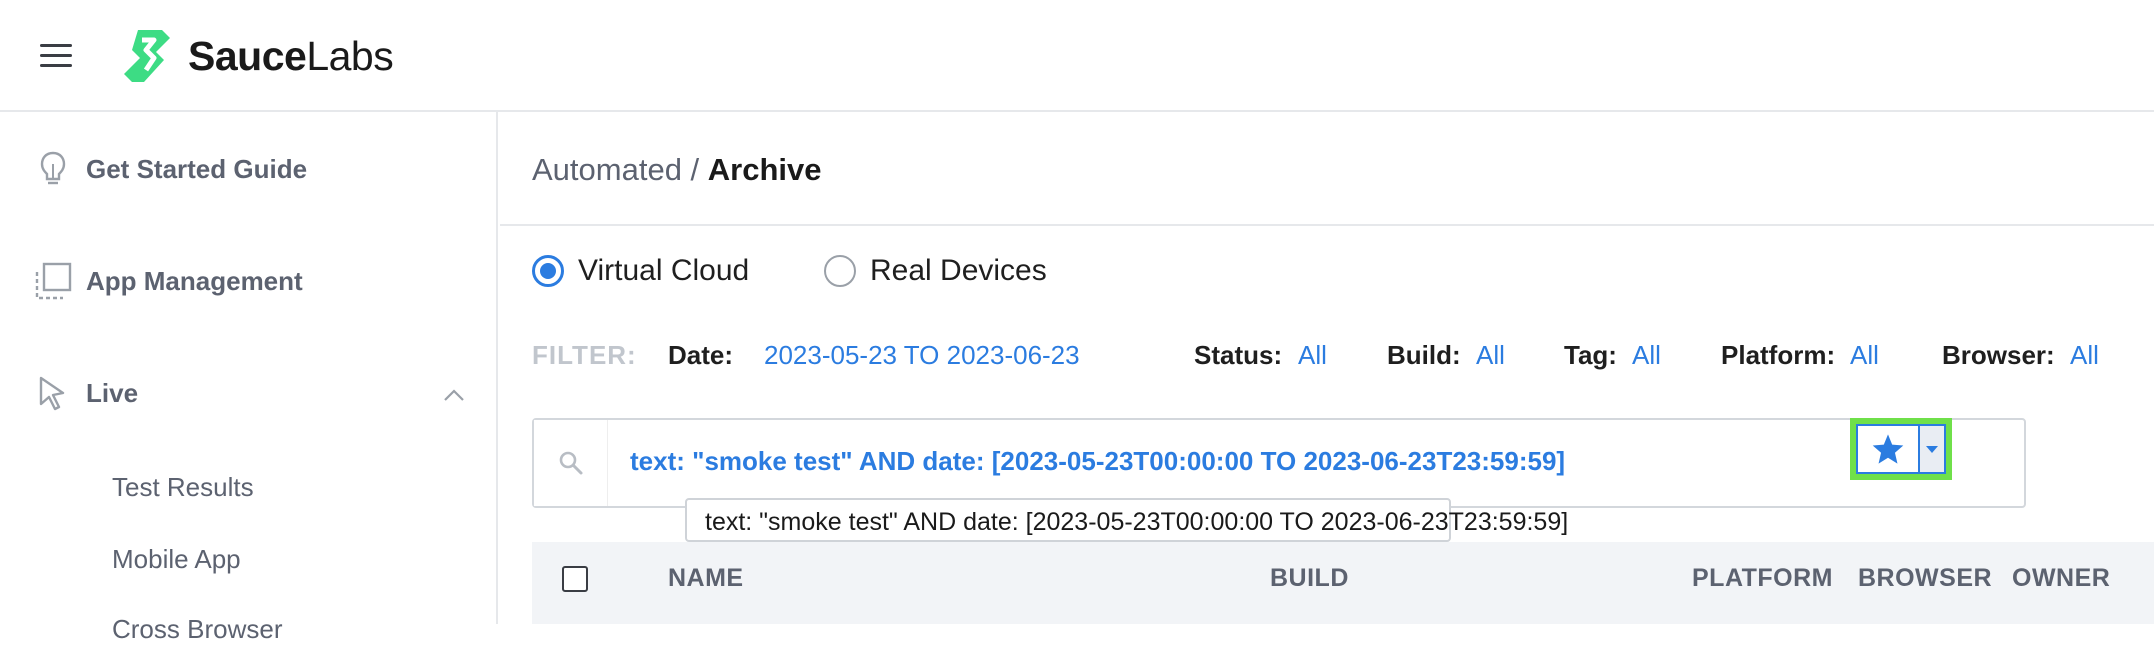  Describe the element at coordinates (840, 271) in the screenshot. I see `radio-button-unchecked` at that location.